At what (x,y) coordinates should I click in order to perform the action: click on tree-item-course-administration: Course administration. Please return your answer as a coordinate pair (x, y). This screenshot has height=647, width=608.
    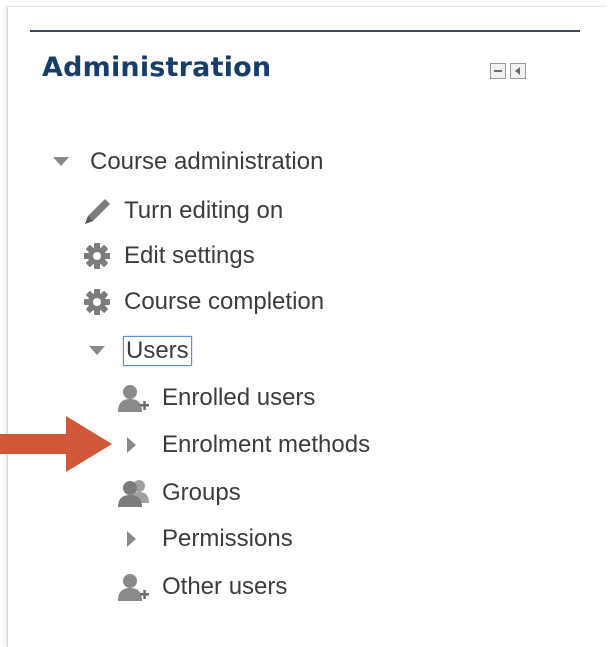
    Looking at the image, I should click on (186, 162).